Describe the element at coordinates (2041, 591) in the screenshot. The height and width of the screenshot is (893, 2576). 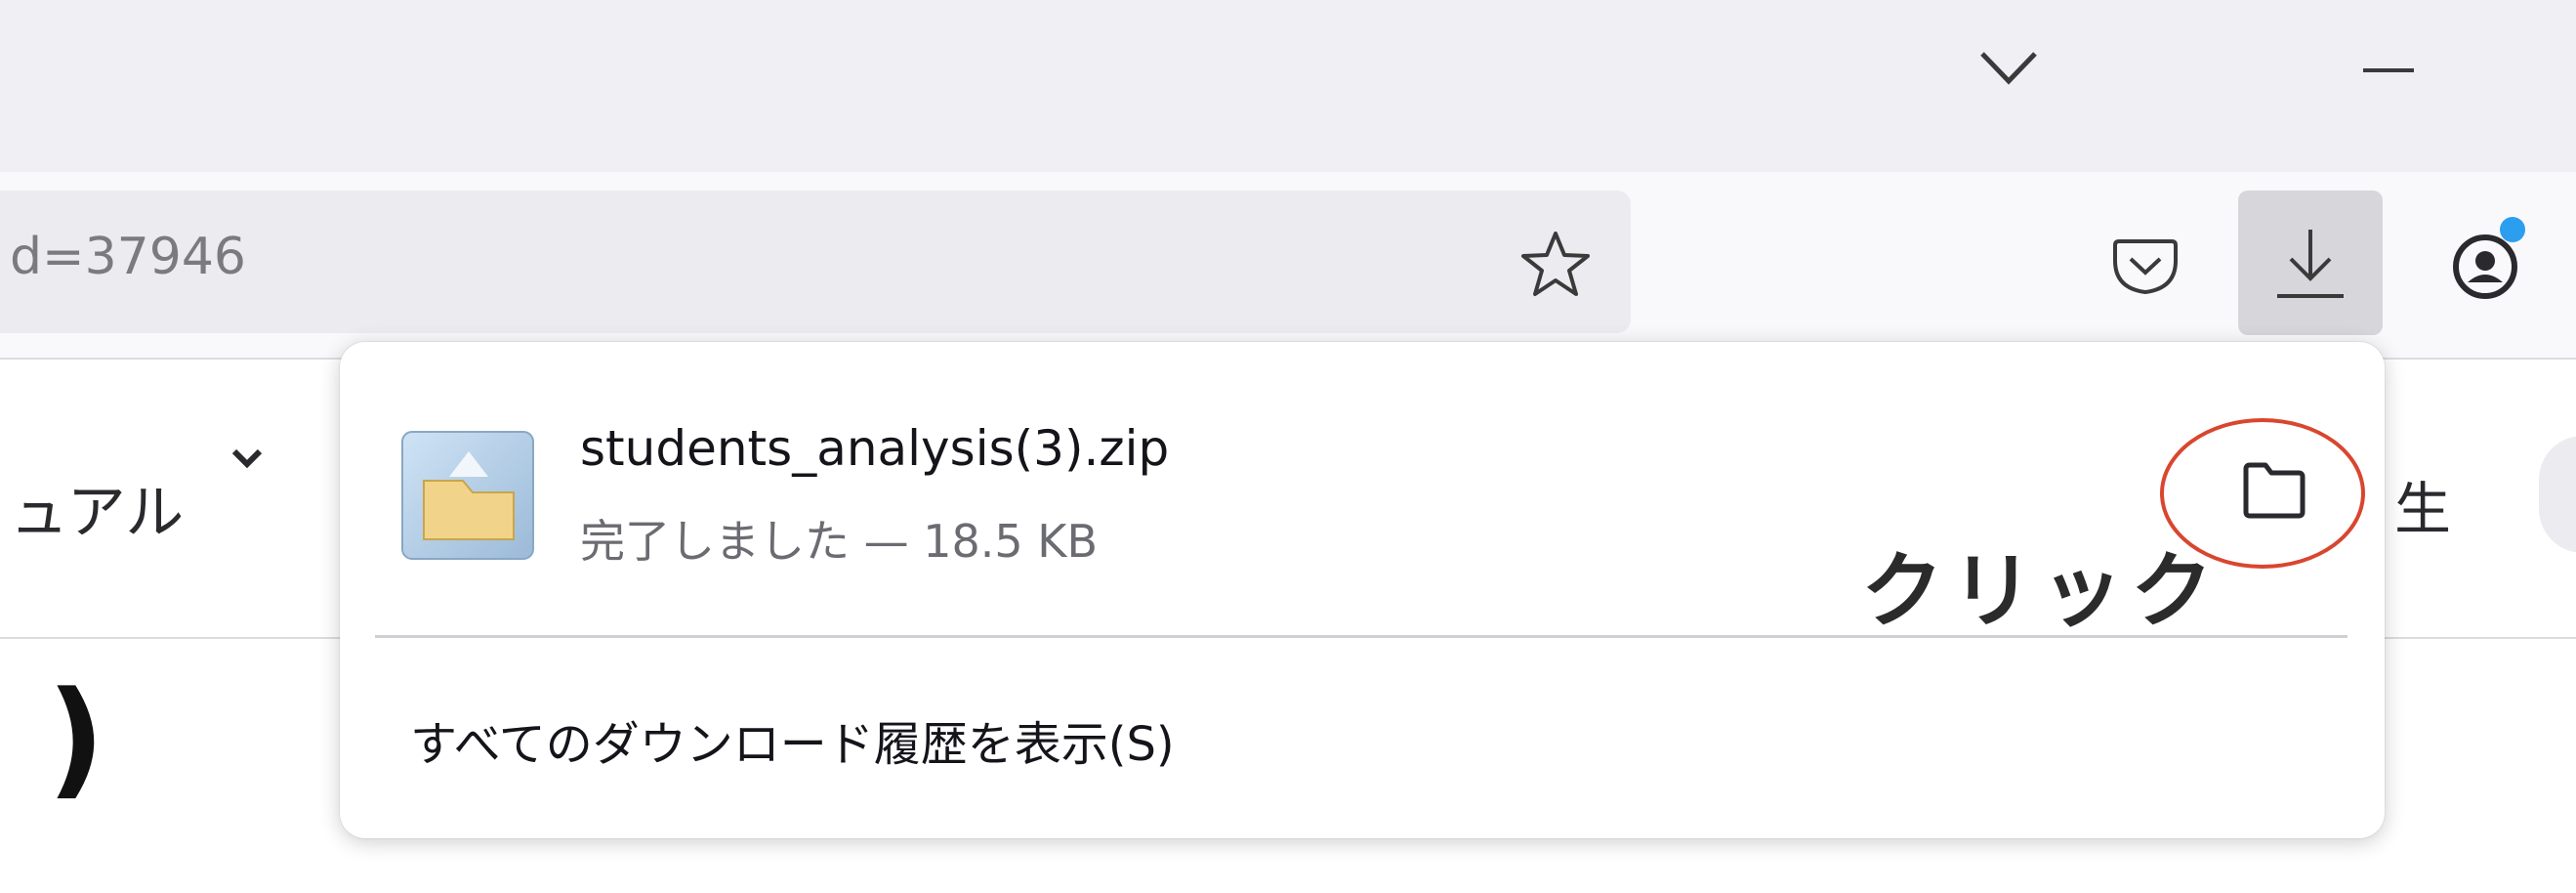
I see `callout-label: クリック` at that location.